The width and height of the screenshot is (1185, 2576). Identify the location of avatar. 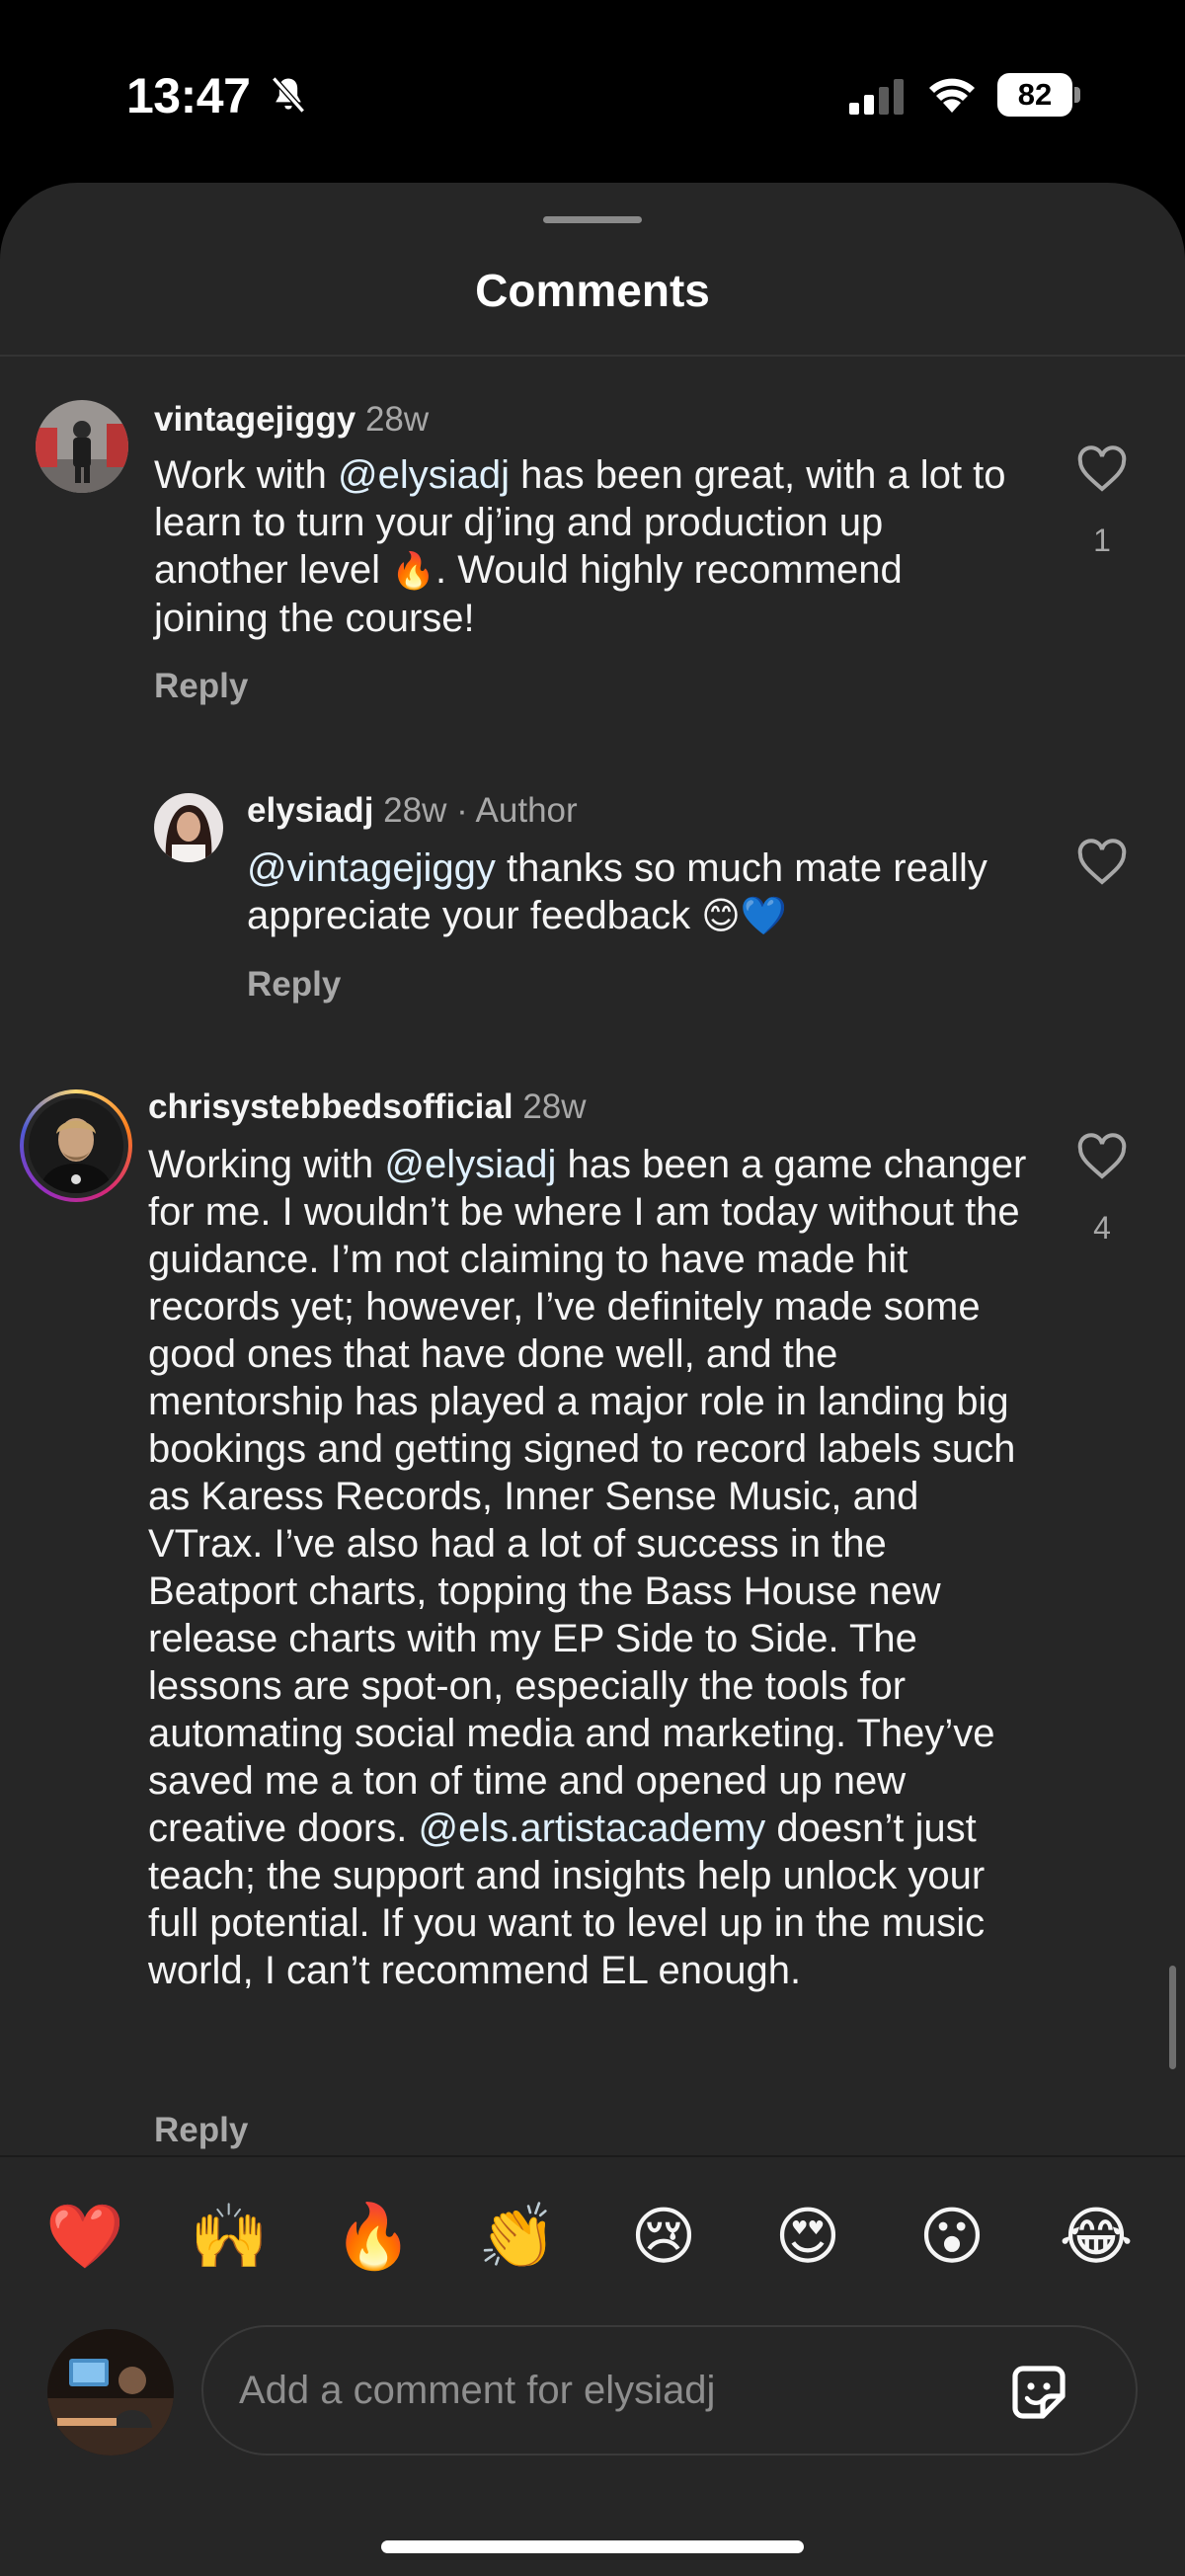
(76, 1145).